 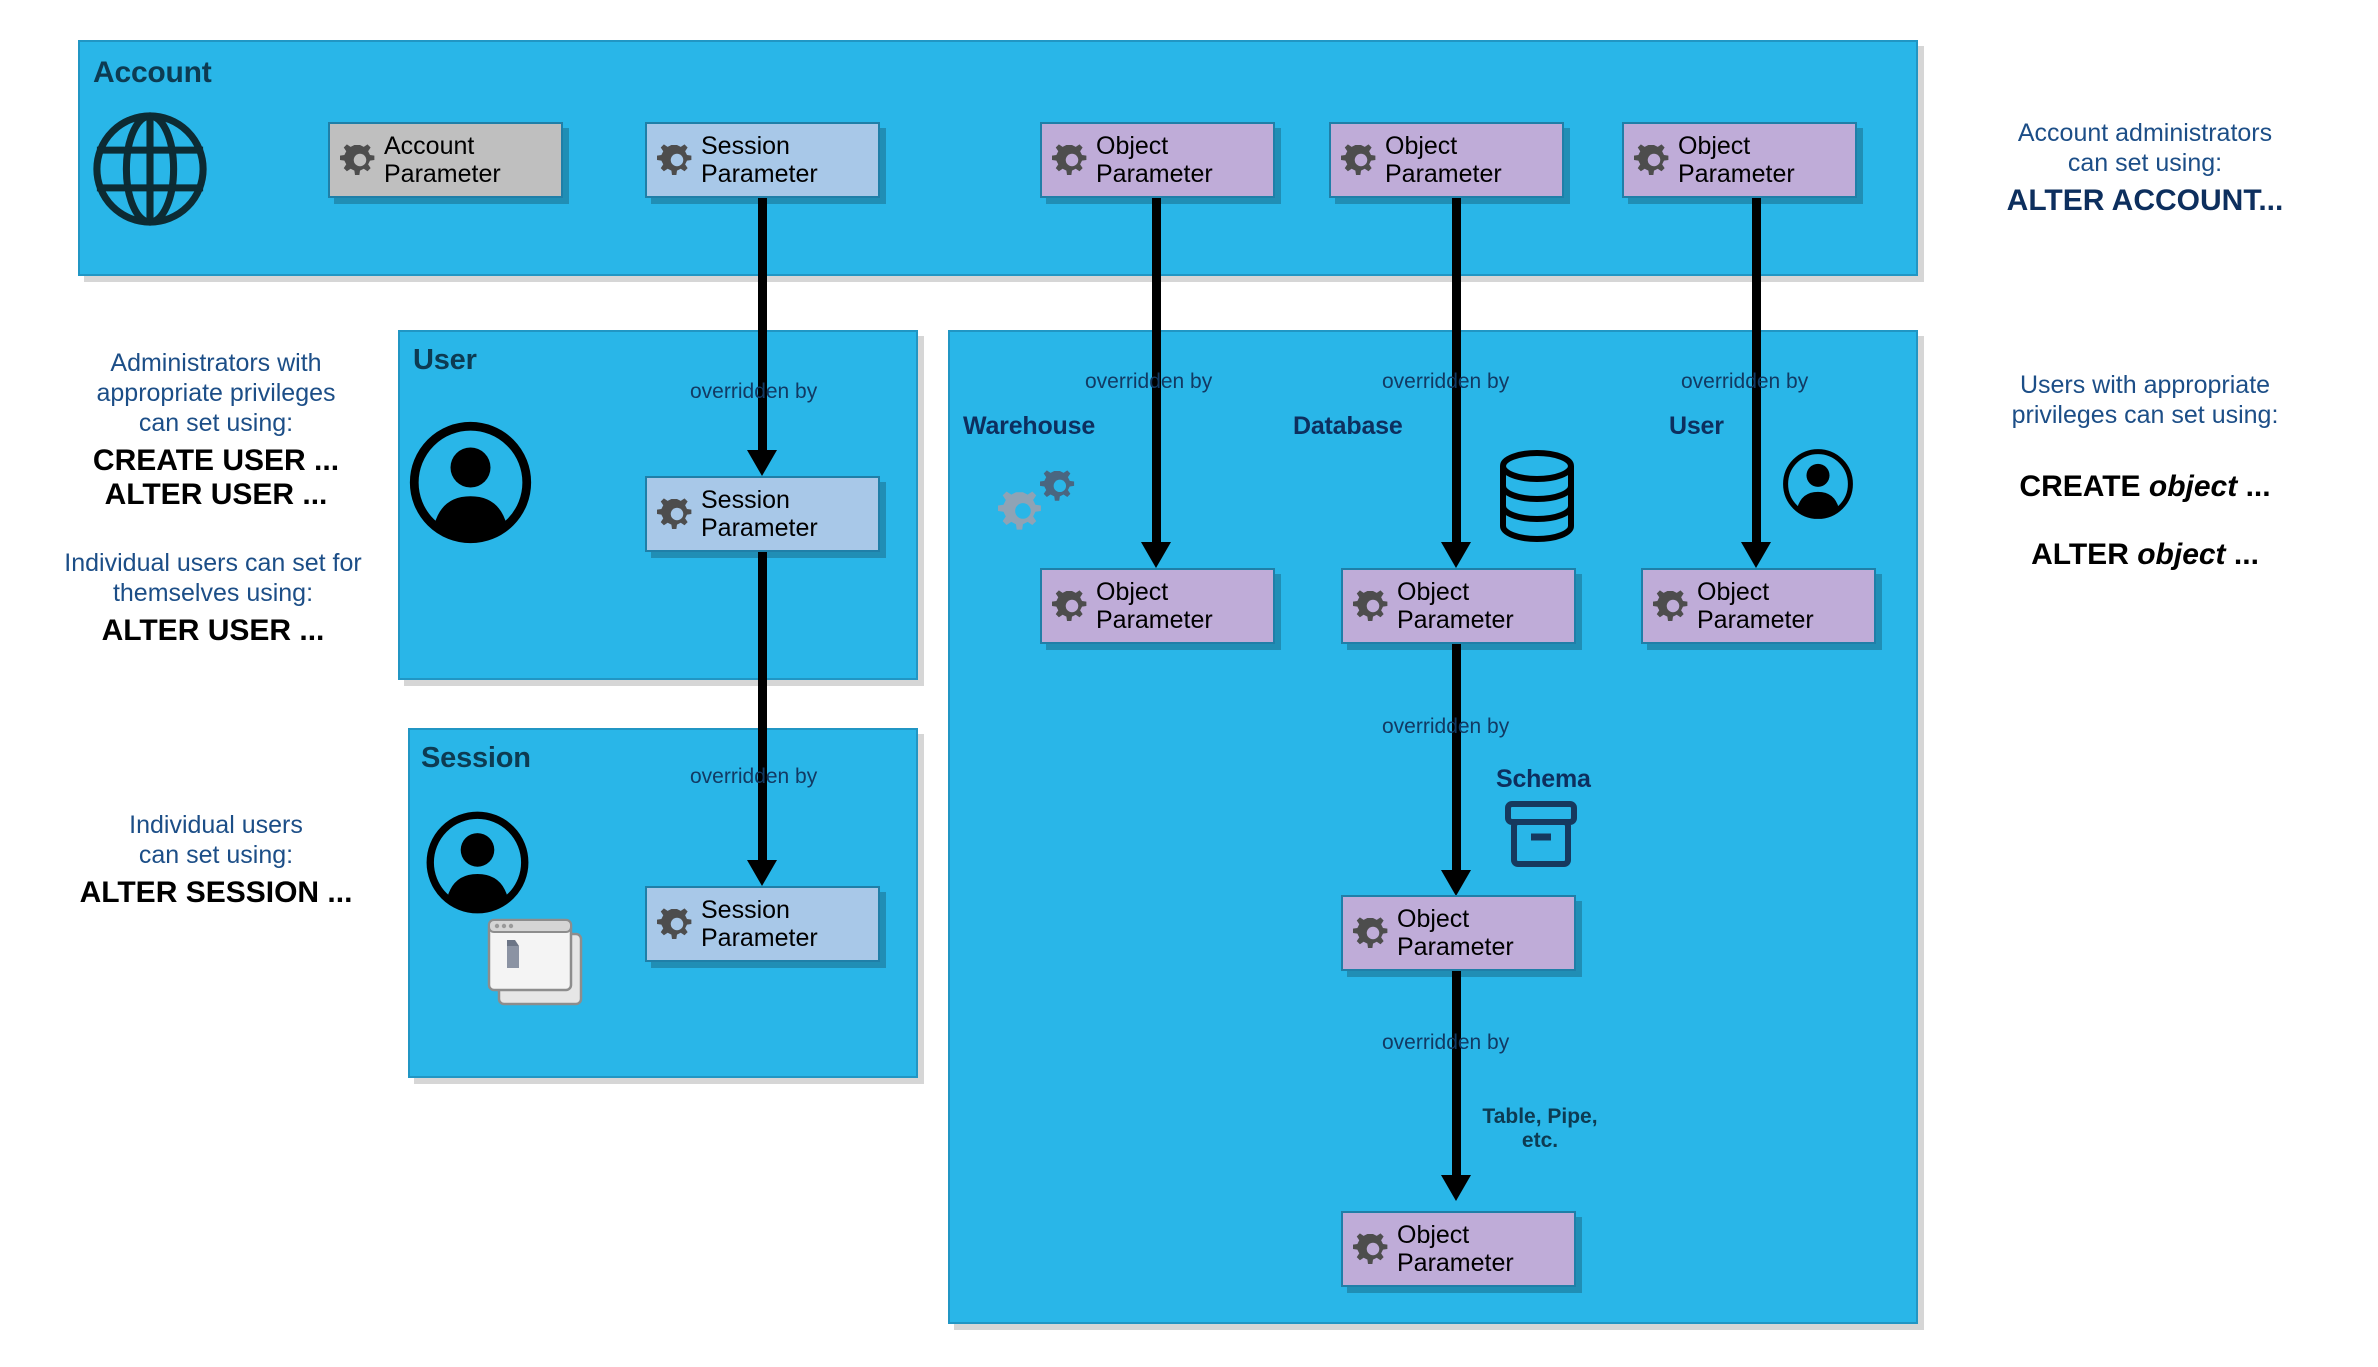 I want to click on arrow-line-session-account-to-user, so click(x=762, y=328).